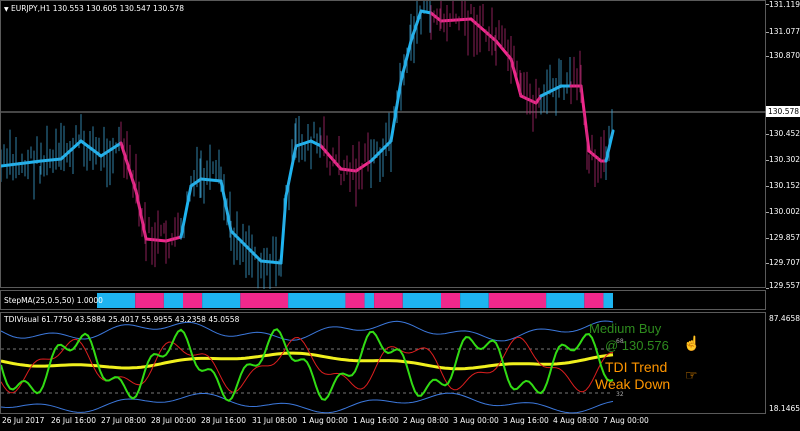 This screenshot has height=431, width=800. Describe the element at coordinates (620, 341) in the screenshot. I see `level-68-label: 68` at that location.